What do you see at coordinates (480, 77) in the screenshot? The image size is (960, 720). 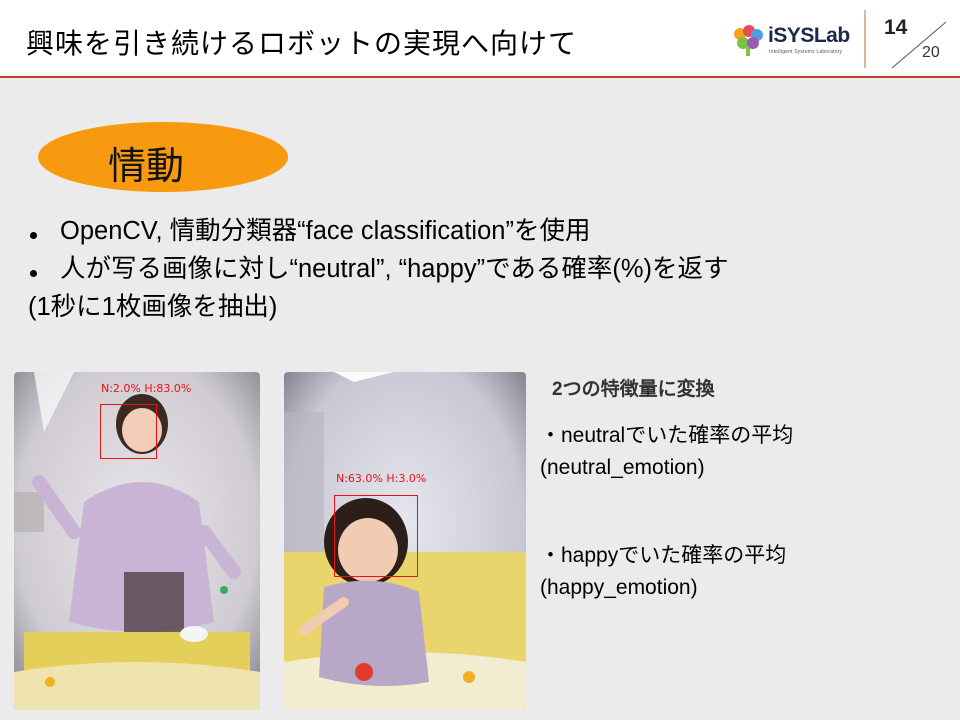 I see `header-rule` at bounding box center [480, 77].